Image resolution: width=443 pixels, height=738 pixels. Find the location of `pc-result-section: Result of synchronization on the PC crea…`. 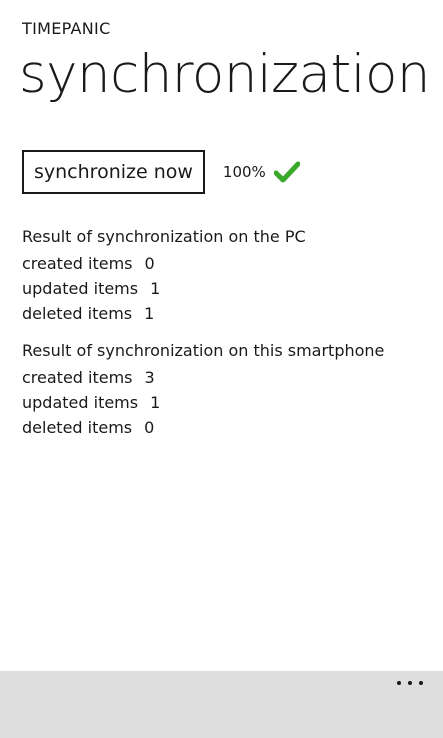

pc-result-section: Result of synchronization on the PC crea… is located at coordinates (164, 275).